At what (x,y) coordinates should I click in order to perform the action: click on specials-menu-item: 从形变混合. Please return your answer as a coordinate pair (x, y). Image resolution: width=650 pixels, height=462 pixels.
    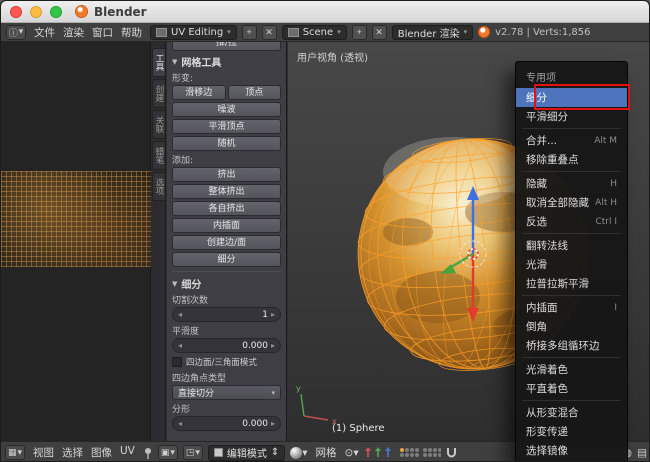
    Looking at the image, I should click on (571, 412).